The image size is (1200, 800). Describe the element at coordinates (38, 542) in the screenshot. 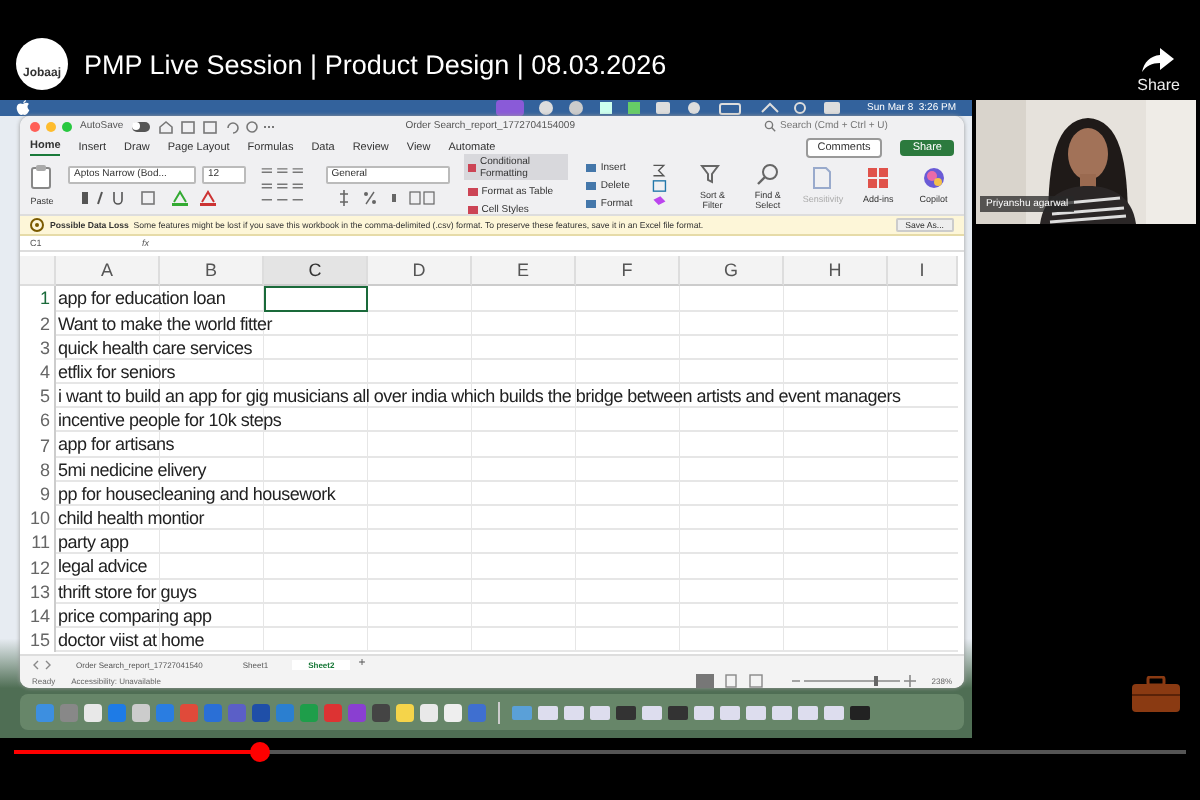

I see `row-number: 11` at that location.